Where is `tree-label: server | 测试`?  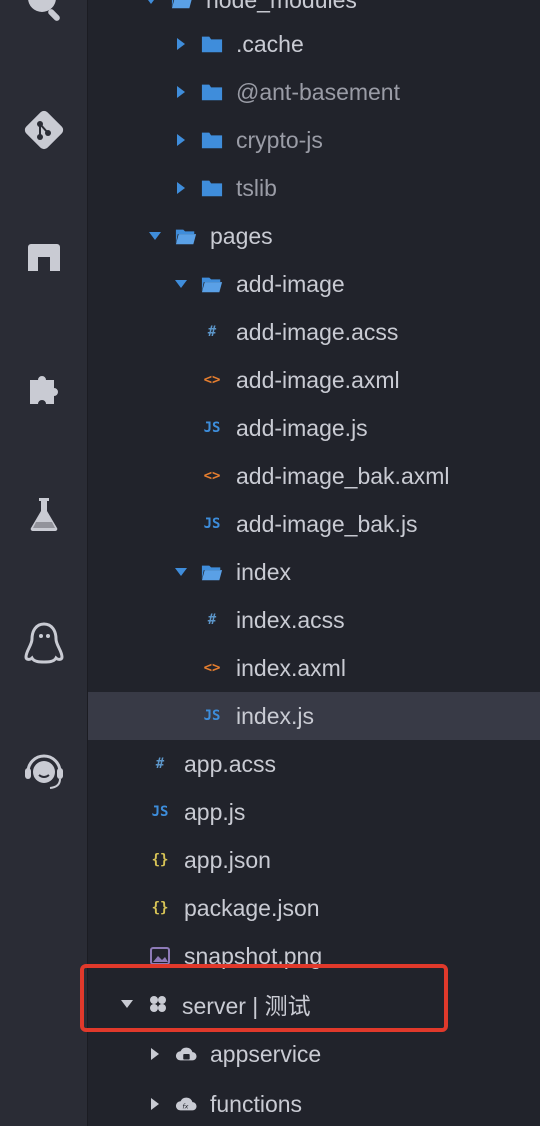 tree-label: server | 测试 is located at coordinates (246, 1006).